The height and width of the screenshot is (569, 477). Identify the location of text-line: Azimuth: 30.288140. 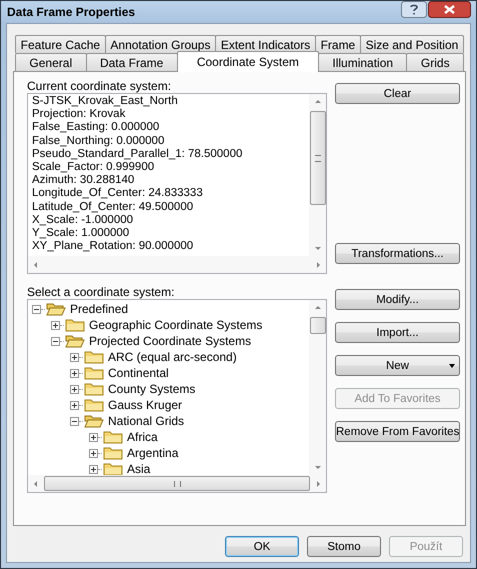
(84, 181).